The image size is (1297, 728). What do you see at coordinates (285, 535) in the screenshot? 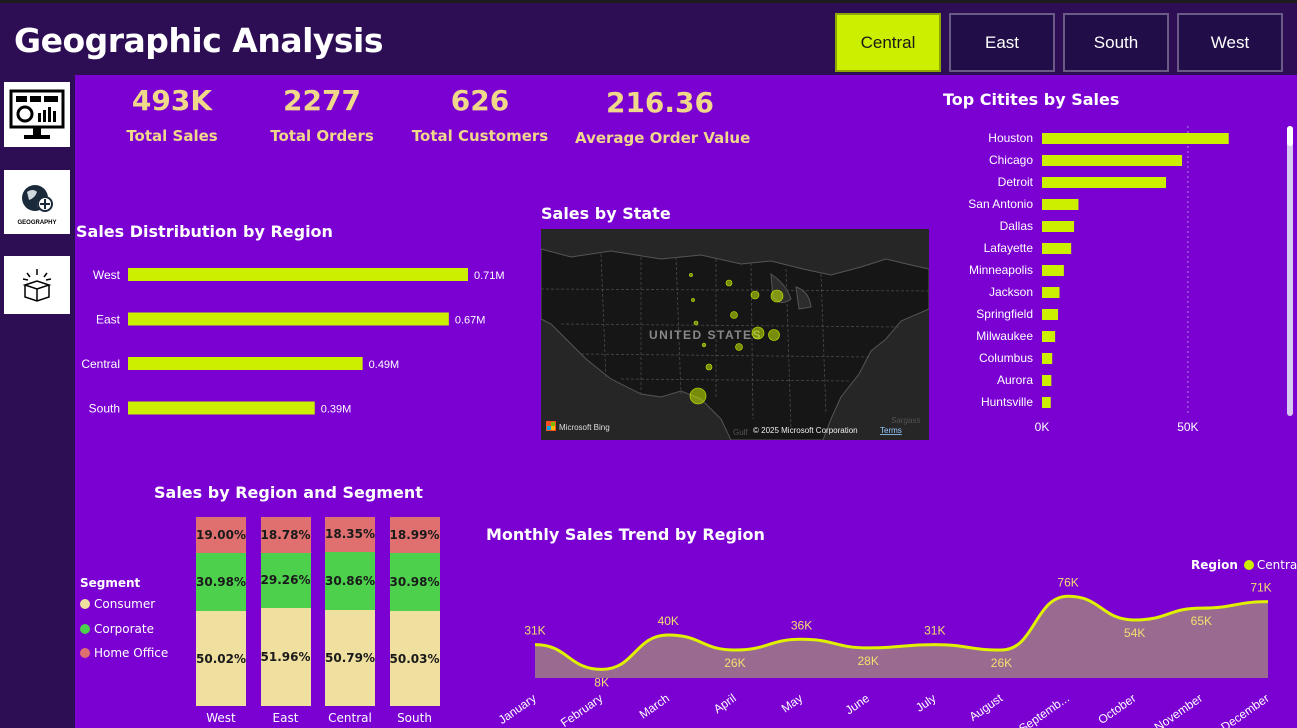
I see `segment-home-office: 18.78%` at bounding box center [285, 535].